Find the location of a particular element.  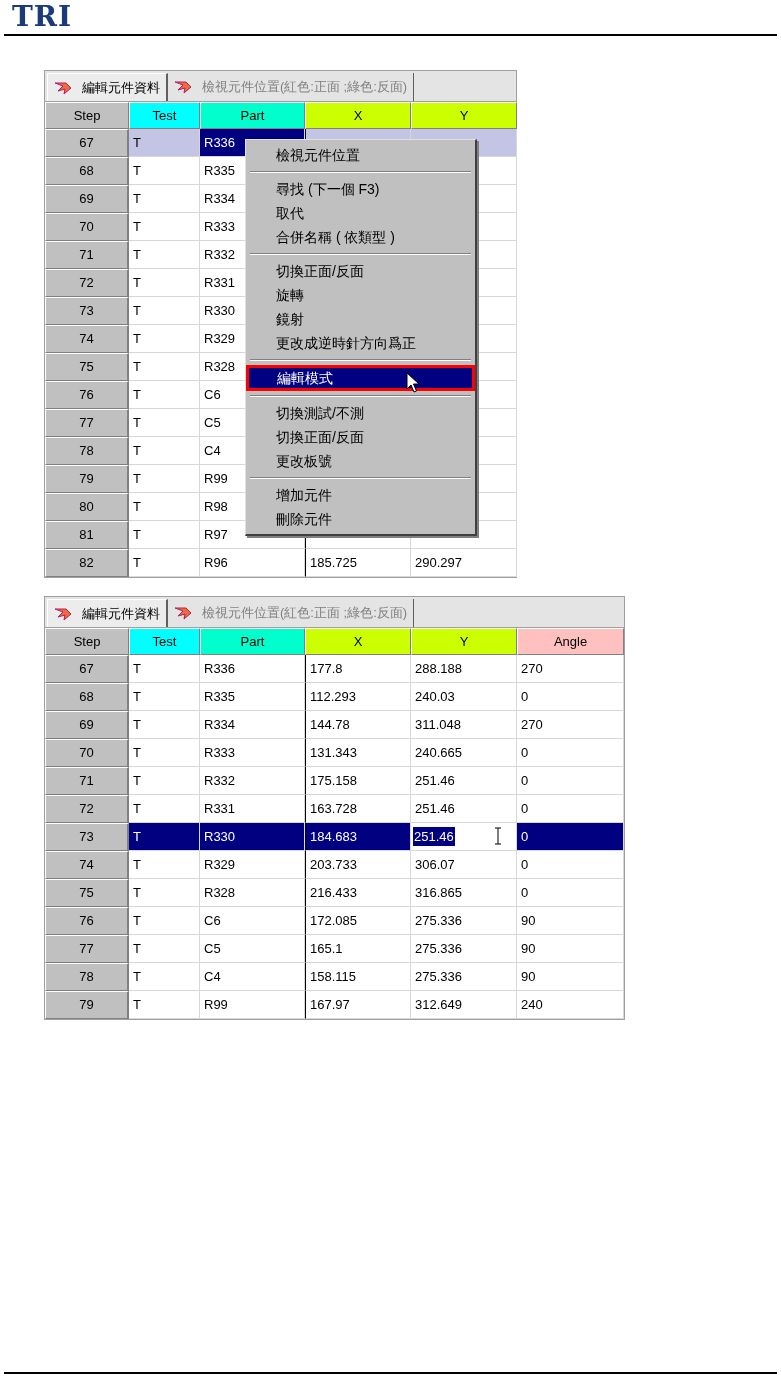

table-cell: 288.188 is located at coordinates (464, 669).